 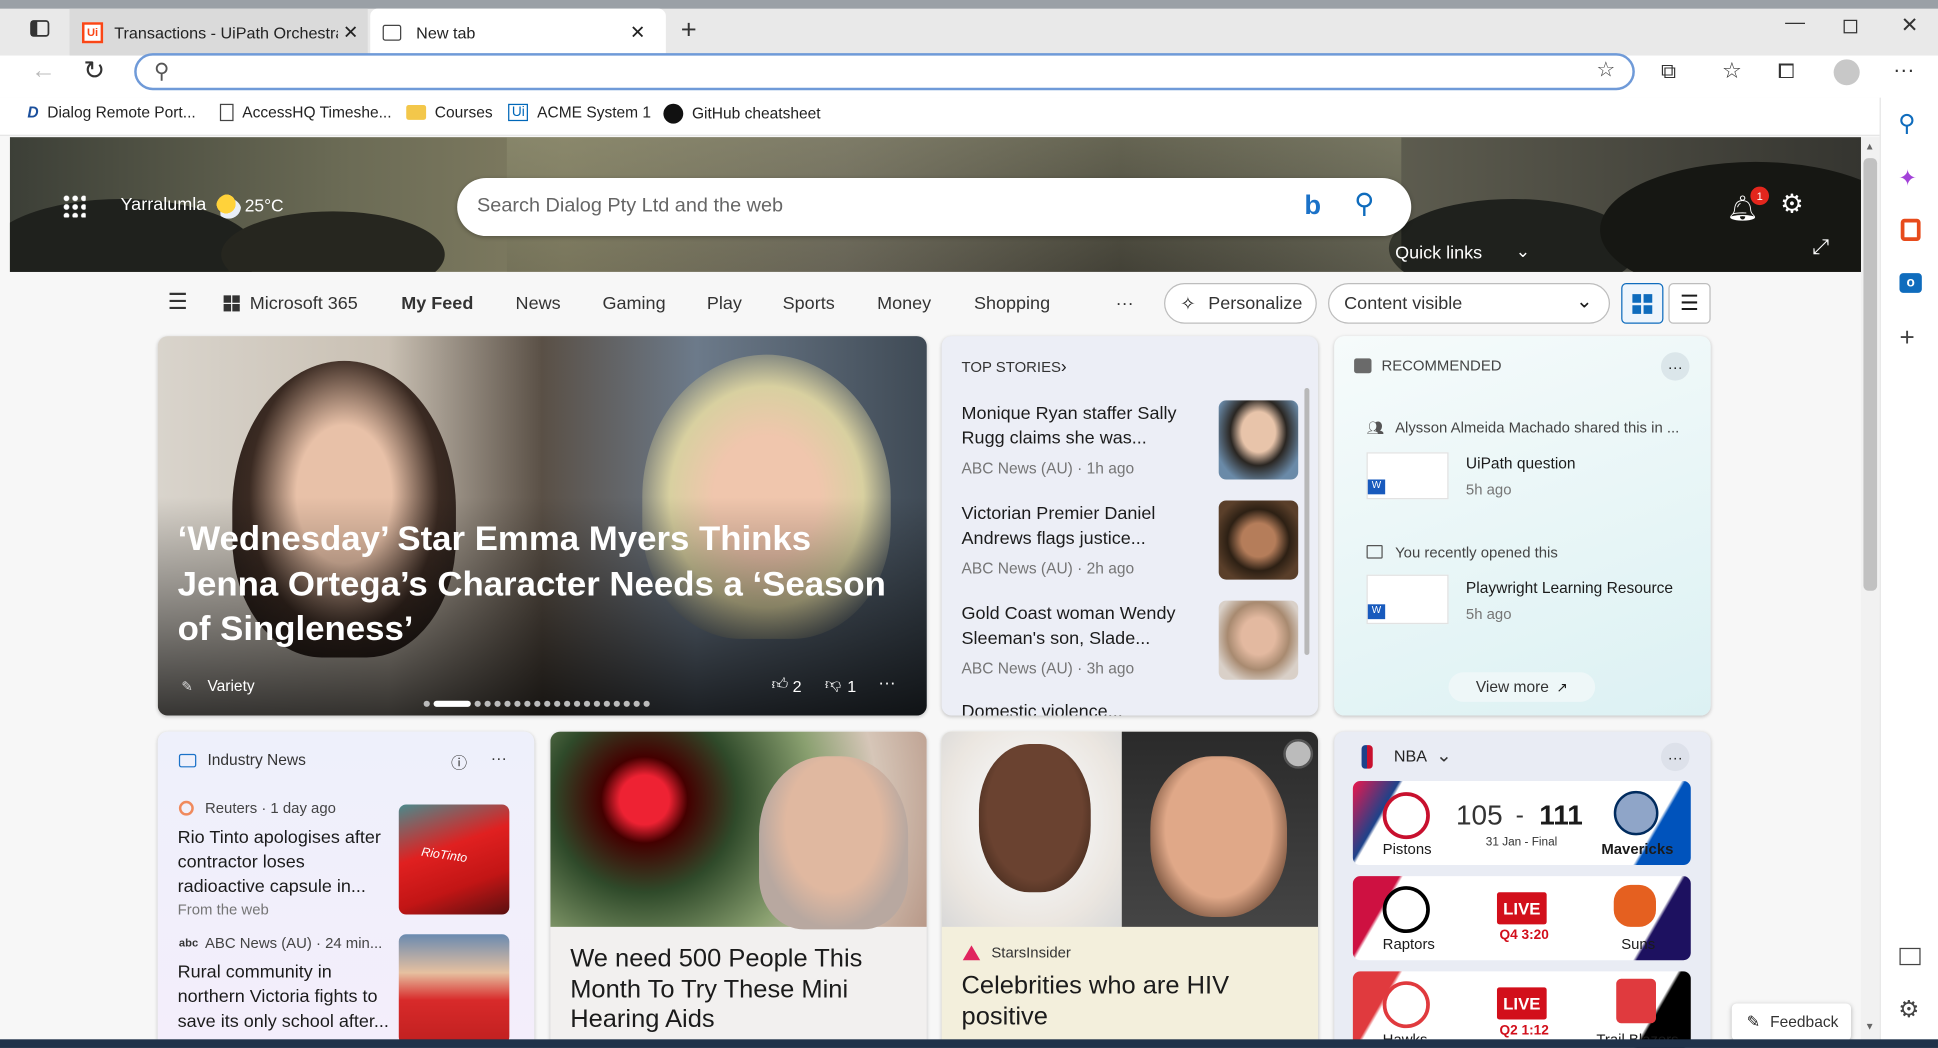 I want to click on new-tab-button: +, so click(x=689, y=30).